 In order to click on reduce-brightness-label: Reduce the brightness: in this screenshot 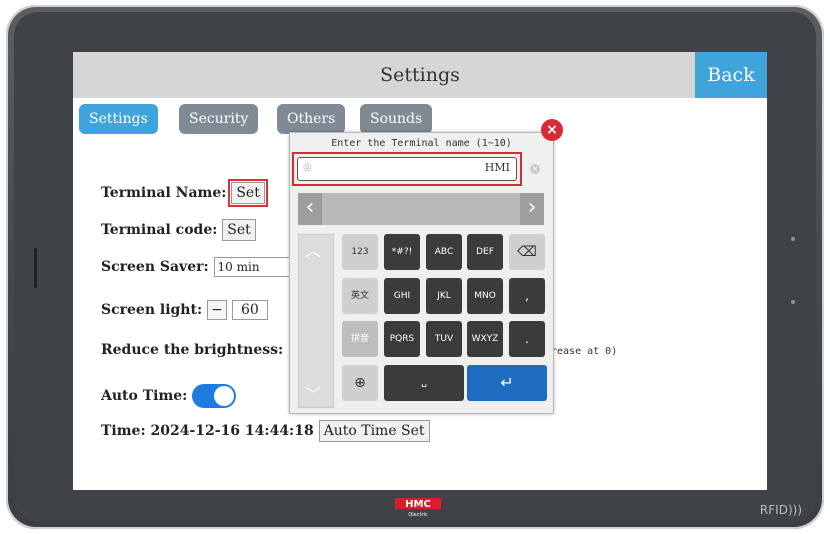, I will do `click(192, 350)`.